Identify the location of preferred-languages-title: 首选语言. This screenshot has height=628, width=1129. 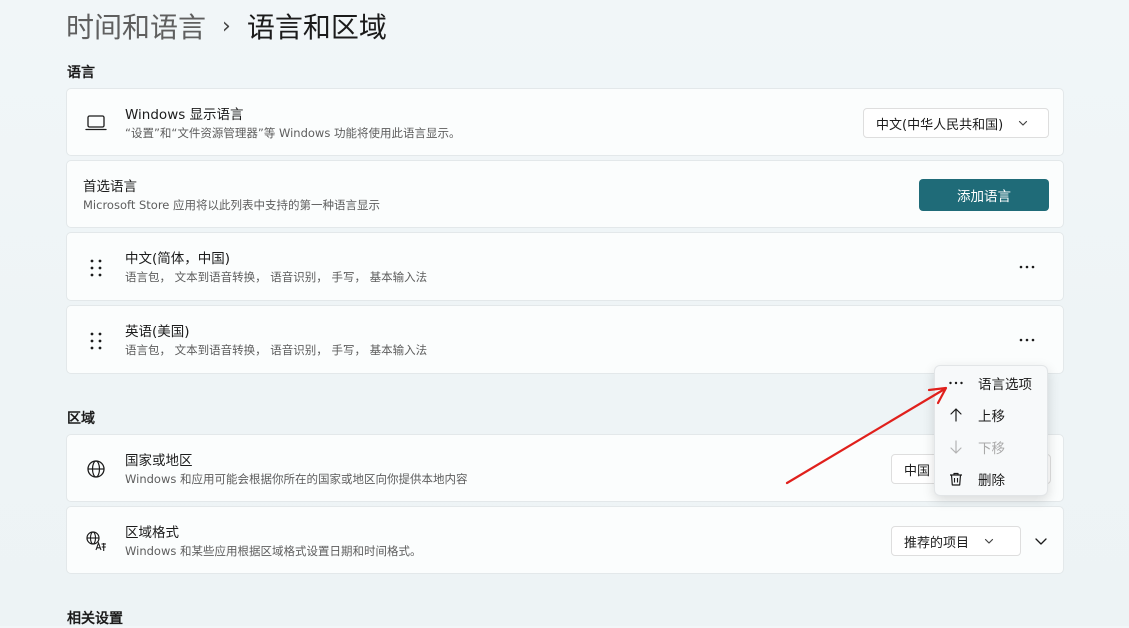
(110, 187).